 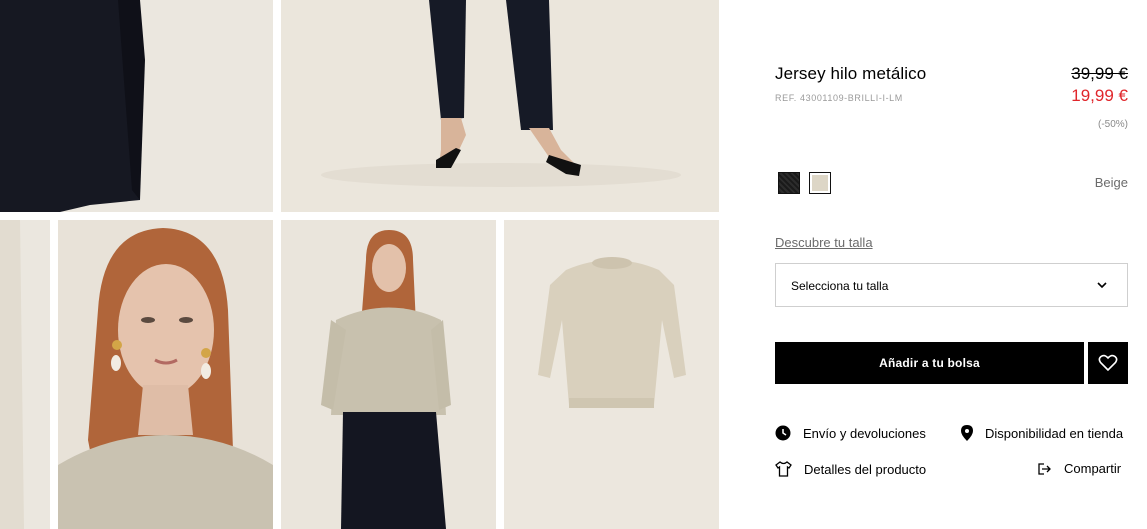 What do you see at coordinates (839, 98) in the screenshot?
I see `product-reference: REF. 43001109-BRILLI-I-LM` at bounding box center [839, 98].